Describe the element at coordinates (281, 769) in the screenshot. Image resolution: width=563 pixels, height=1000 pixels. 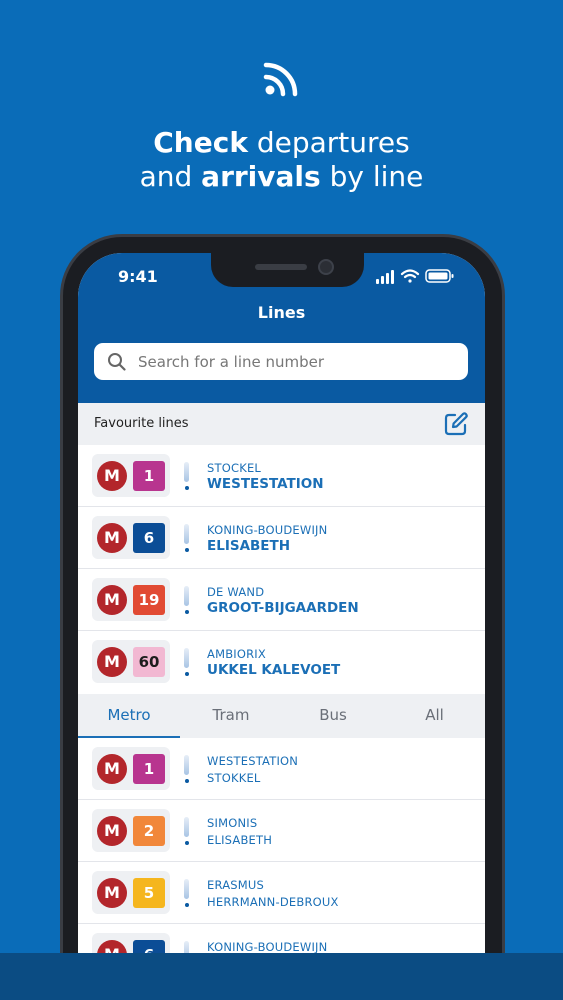
I see `line-row: M 1 WESTESTATION STOKKEL` at that location.